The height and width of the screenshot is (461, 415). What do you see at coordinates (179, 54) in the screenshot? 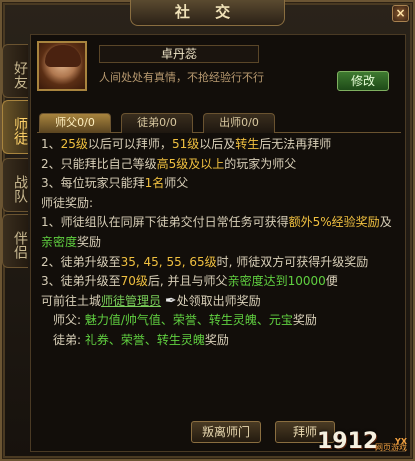
I see `player-name: 卓丹蕊` at bounding box center [179, 54].